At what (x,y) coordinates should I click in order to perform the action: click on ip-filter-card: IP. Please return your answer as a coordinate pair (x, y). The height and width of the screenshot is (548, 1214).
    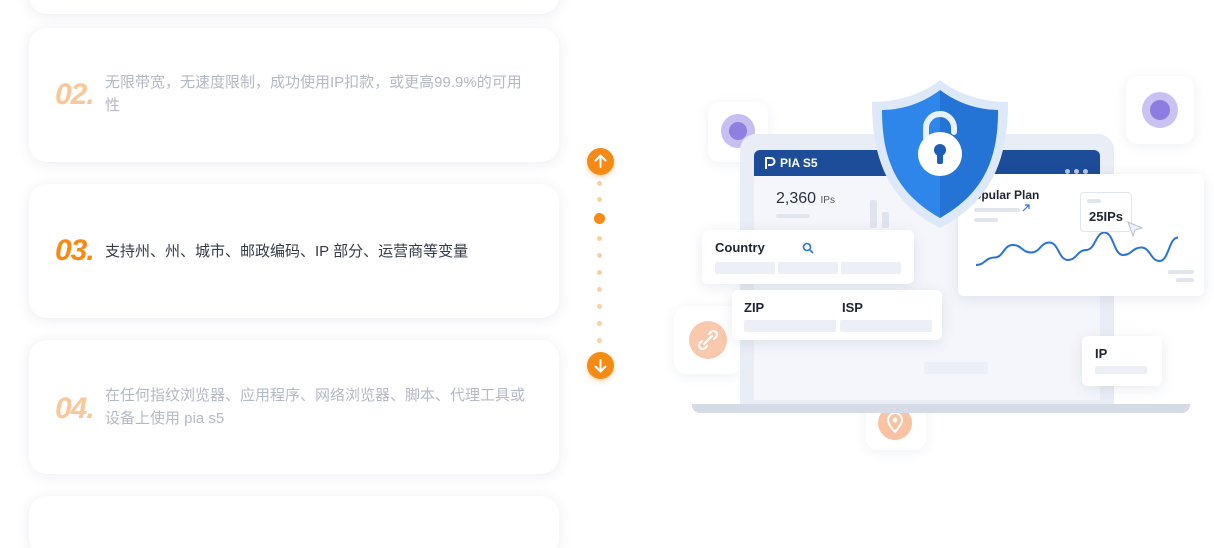
    Looking at the image, I should click on (1122, 361).